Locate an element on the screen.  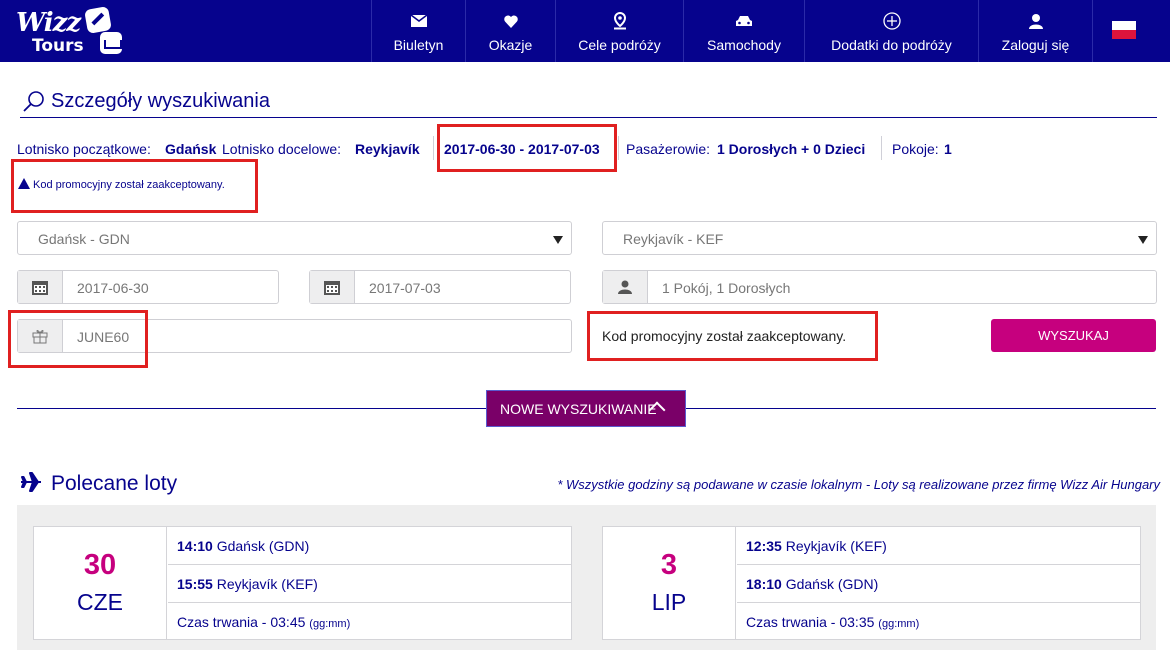
destination-airport-select: Reykjavík - KEF is located at coordinates (879, 238).